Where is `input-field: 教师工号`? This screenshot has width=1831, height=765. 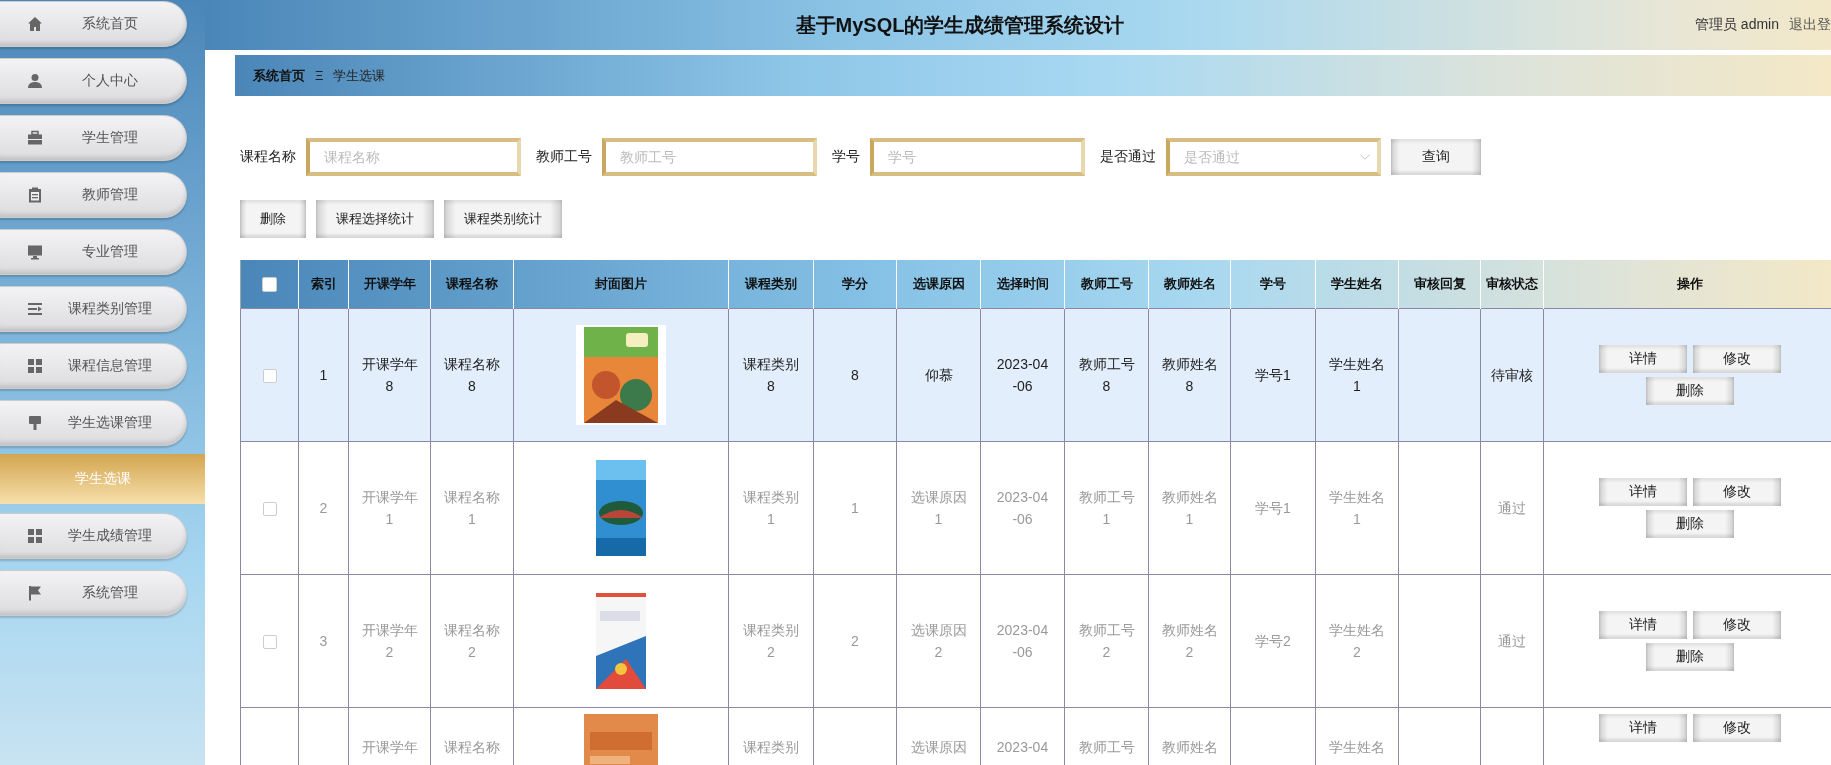 input-field: 教师工号 is located at coordinates (709, 157).